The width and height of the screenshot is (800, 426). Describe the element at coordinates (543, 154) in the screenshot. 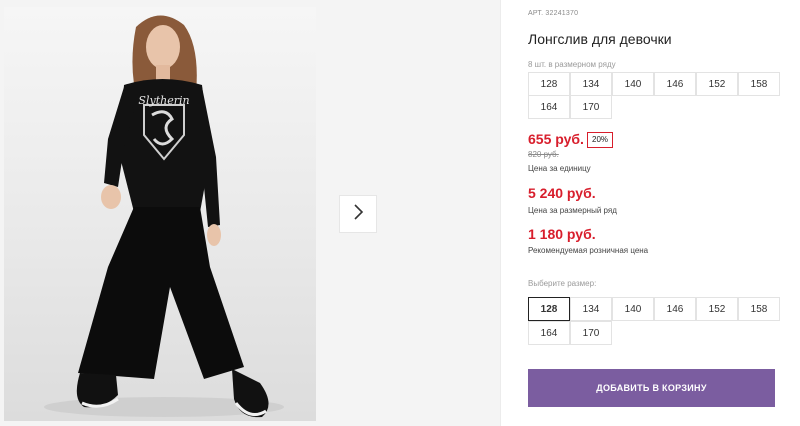

I see `old-price: 820 руб.` at that location.